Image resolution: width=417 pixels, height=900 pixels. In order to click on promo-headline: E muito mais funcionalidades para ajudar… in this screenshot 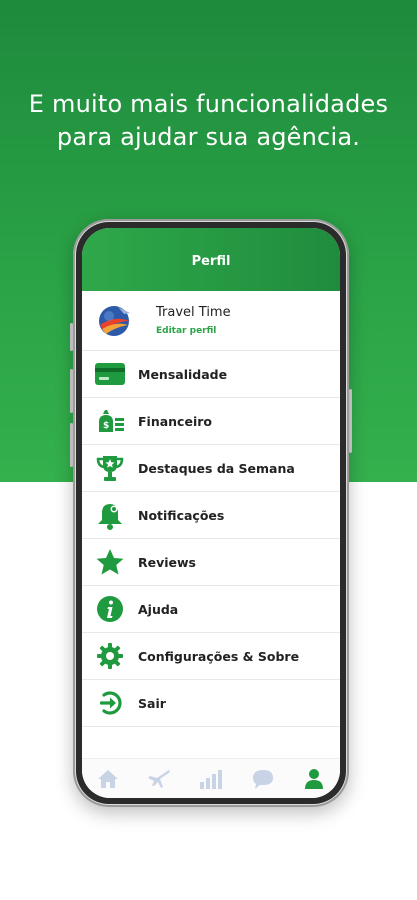, I will do `click(208, 121)`.